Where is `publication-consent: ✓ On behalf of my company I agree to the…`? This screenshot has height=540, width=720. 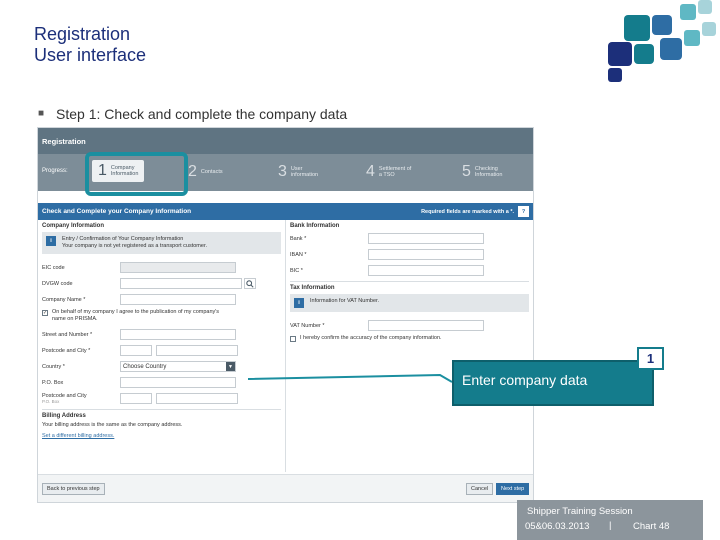
publication-consent: ✓ On behalf of my company I agree to the… is located at coordinates (161, 315).